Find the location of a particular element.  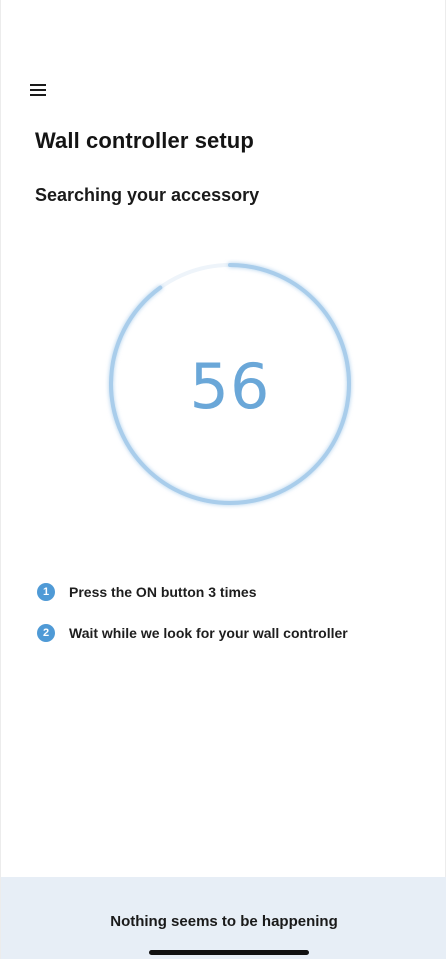

step-text: Press the ON button 3 times is located at coordinates (163, 592).